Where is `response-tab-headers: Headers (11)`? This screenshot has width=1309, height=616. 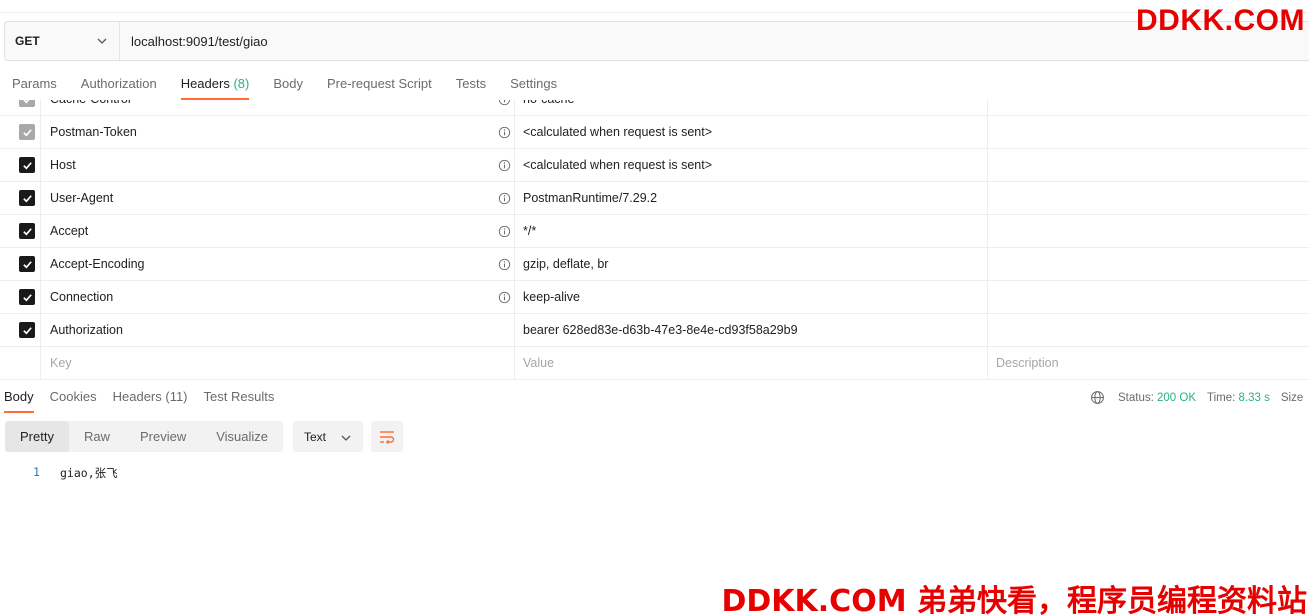 response-tab-headers: Headers (11) is located at coordinates (150, 400).